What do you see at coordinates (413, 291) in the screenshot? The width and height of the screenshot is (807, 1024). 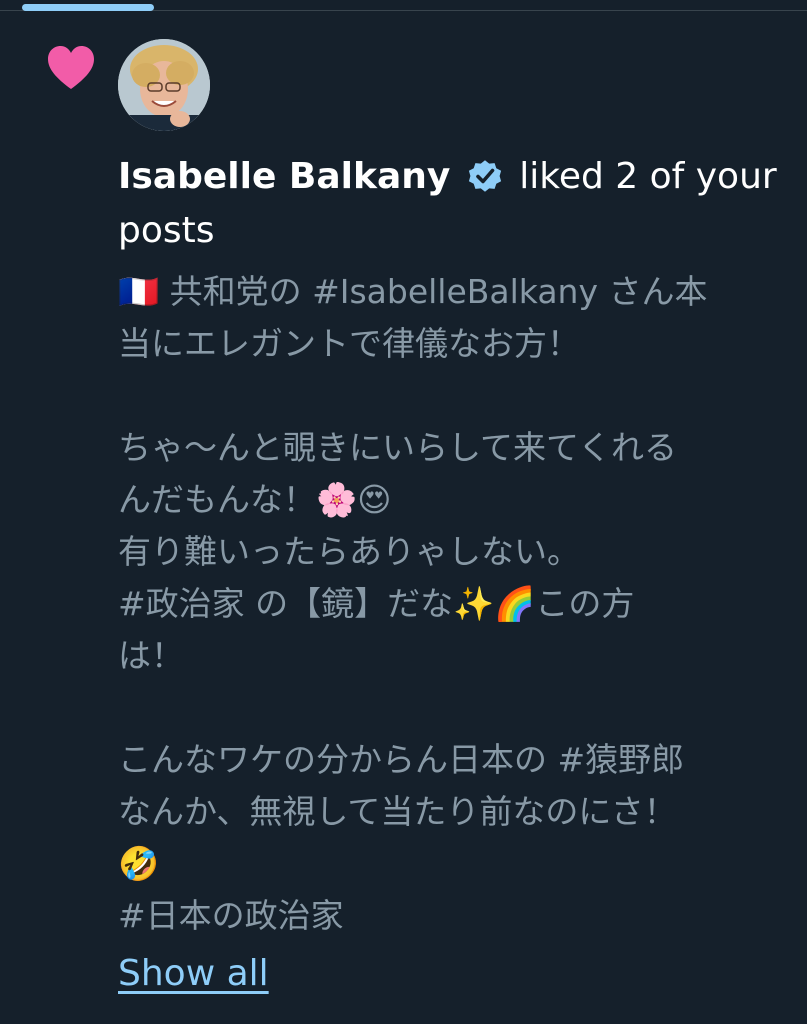 I see `tweet-line: 🇫🇷 共和党の #IsabelleBalkany さん本` at bounding box center [413, 291].